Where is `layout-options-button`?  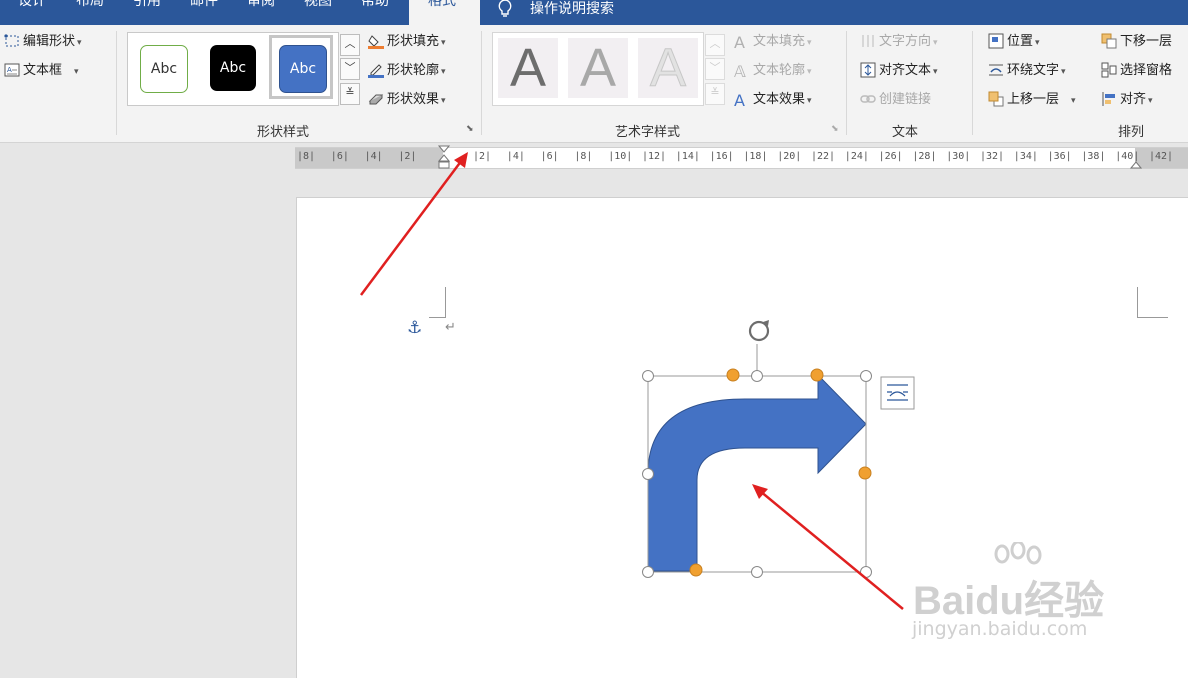
layout-options-button is located at coordinates (897, 393).